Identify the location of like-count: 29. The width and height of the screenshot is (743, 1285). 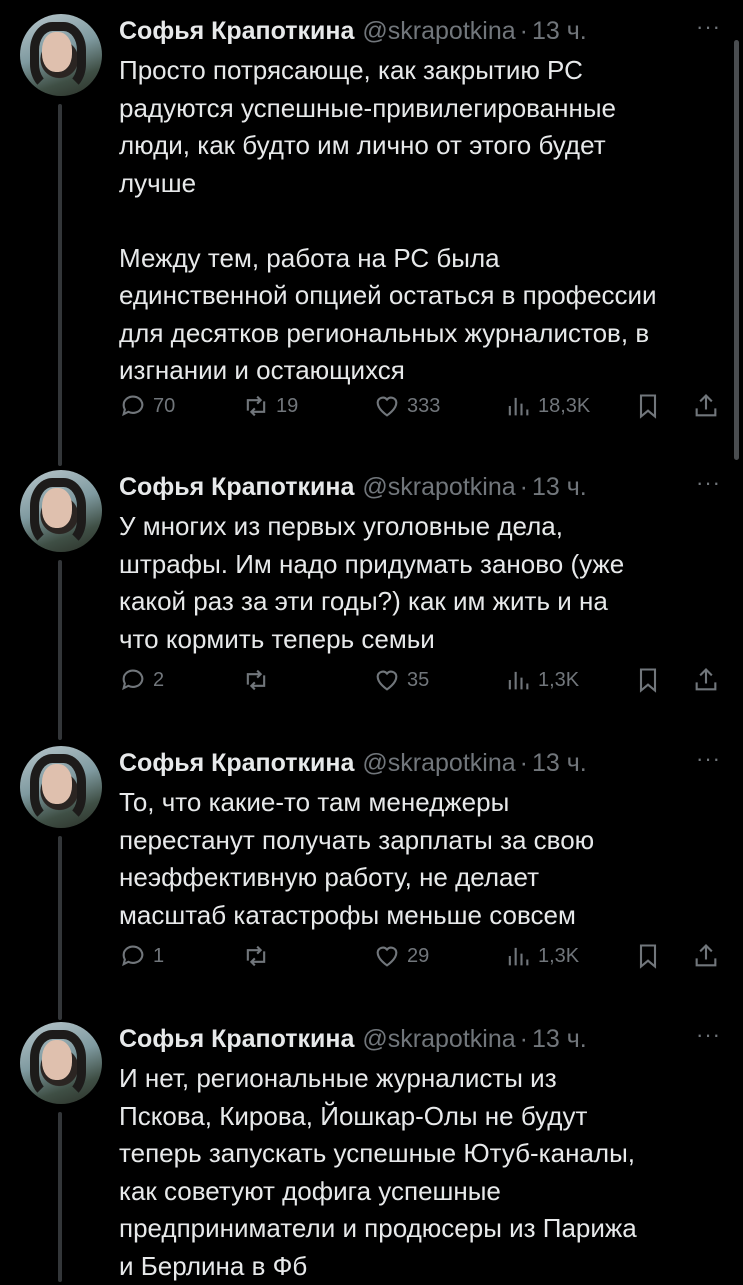
(418, 955).